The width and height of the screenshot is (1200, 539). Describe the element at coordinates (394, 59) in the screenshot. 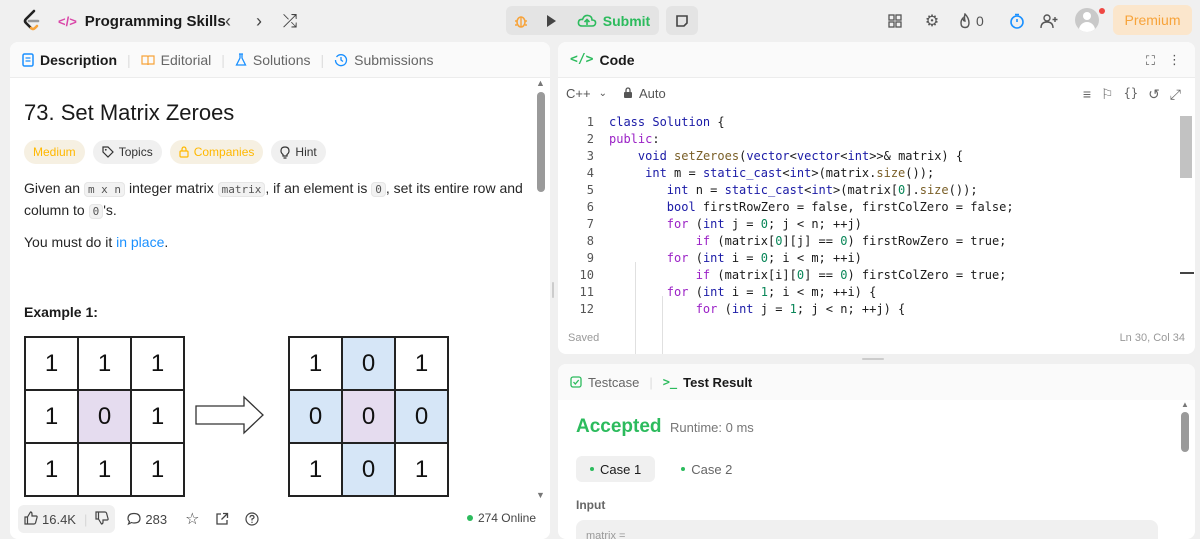

I see `tab-label: Submissions` at that location.